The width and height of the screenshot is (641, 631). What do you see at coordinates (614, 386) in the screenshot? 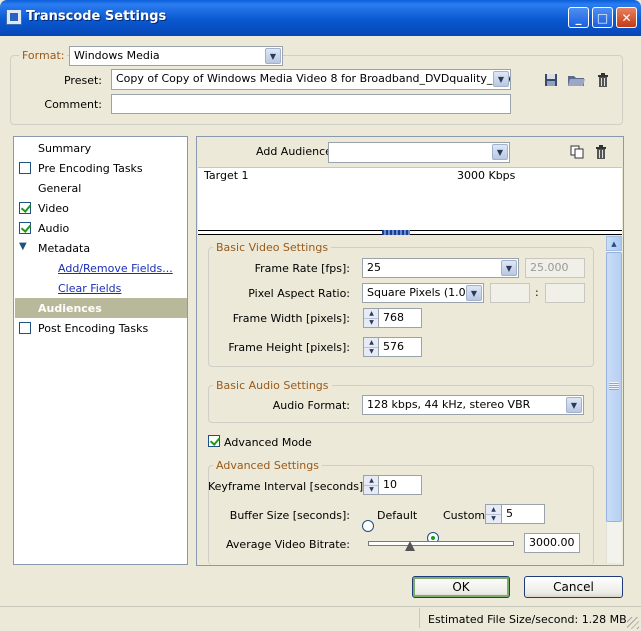
I see `grip-icon` at bounding box center [614, 386].